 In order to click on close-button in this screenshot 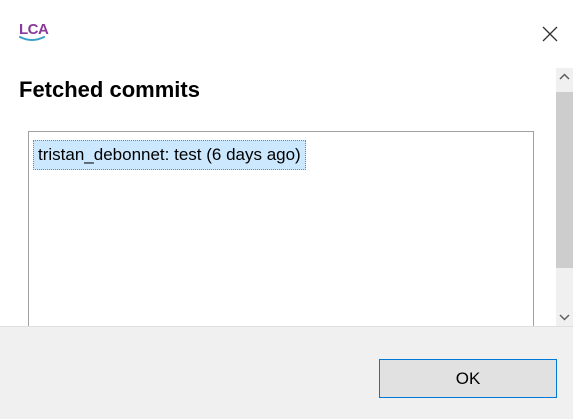, I will do `click(550, 34)`.